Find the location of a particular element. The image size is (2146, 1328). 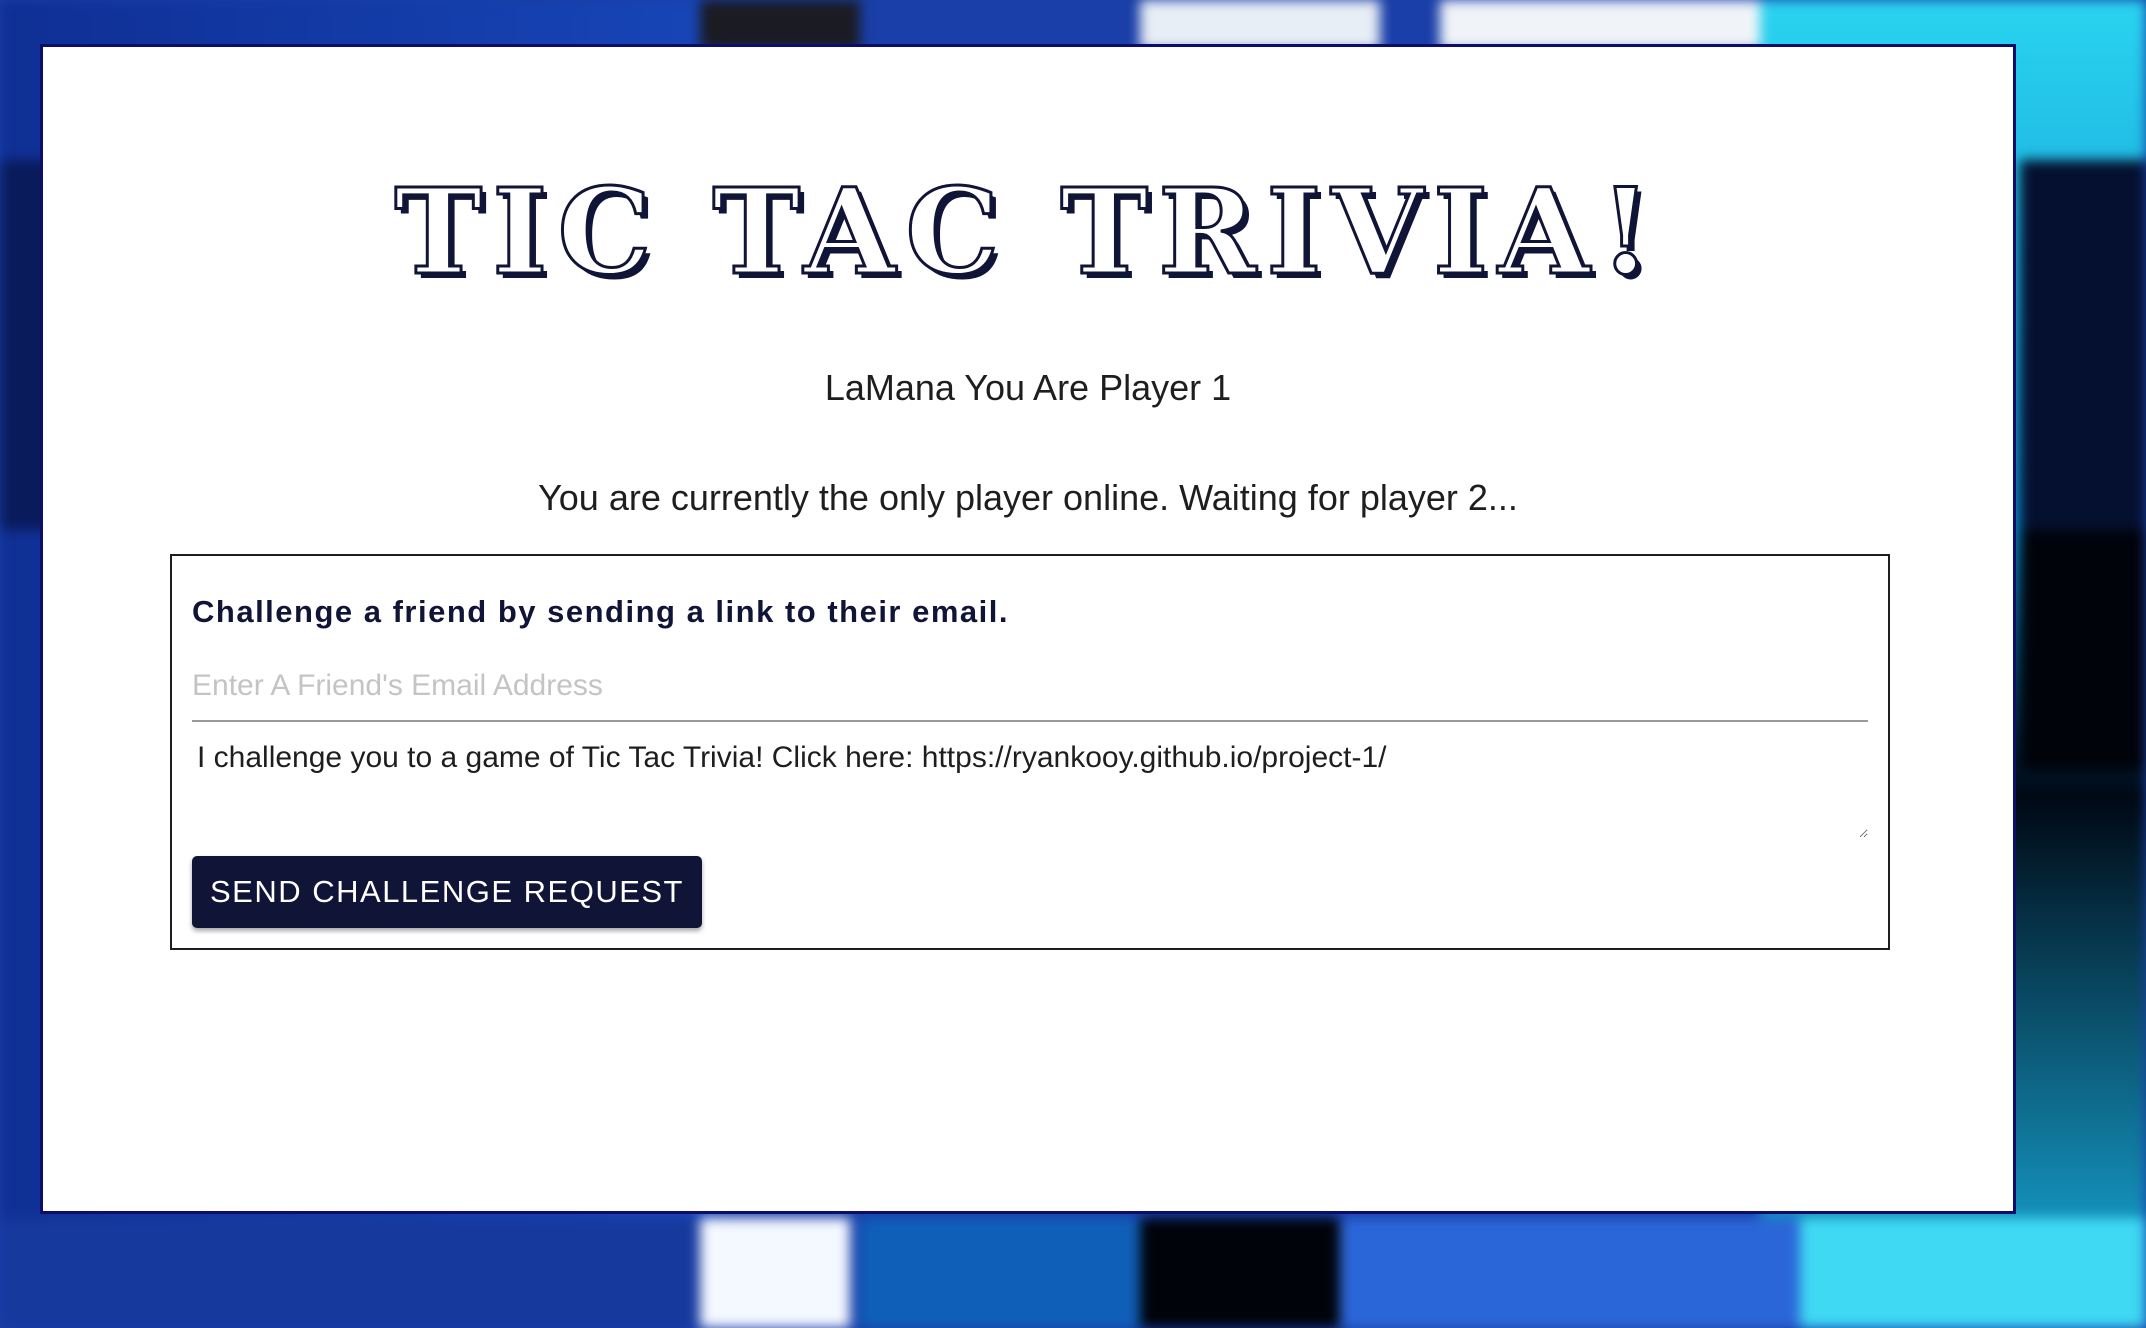

player-label: LaMana You Are Player 1 is located at coordinates (1028, 387).